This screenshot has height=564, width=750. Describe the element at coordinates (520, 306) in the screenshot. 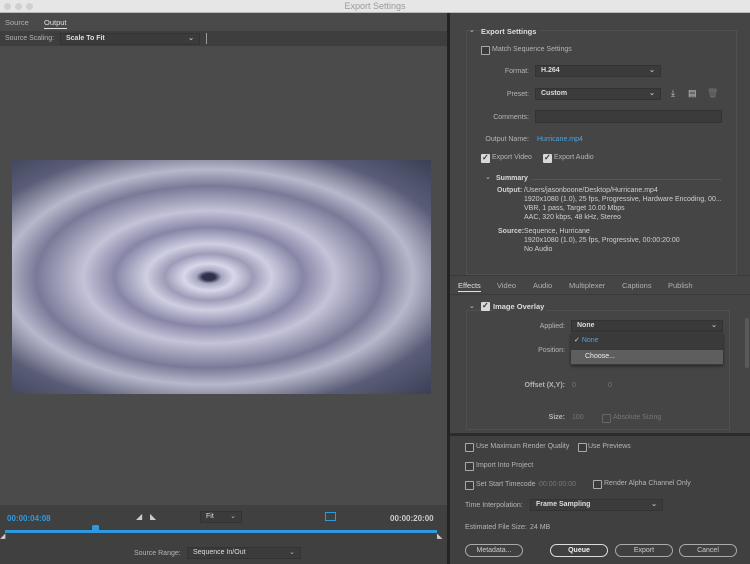

I see `image-overlay-heading: Image Overlay` at that location.